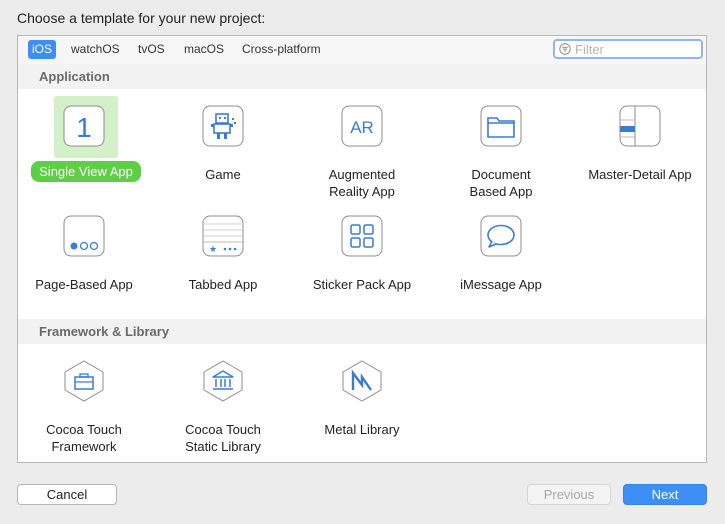  What do you see at coordinates (223, 381) in the screenshot?
I see `library-building-icon` at bounding box center [223, 381].